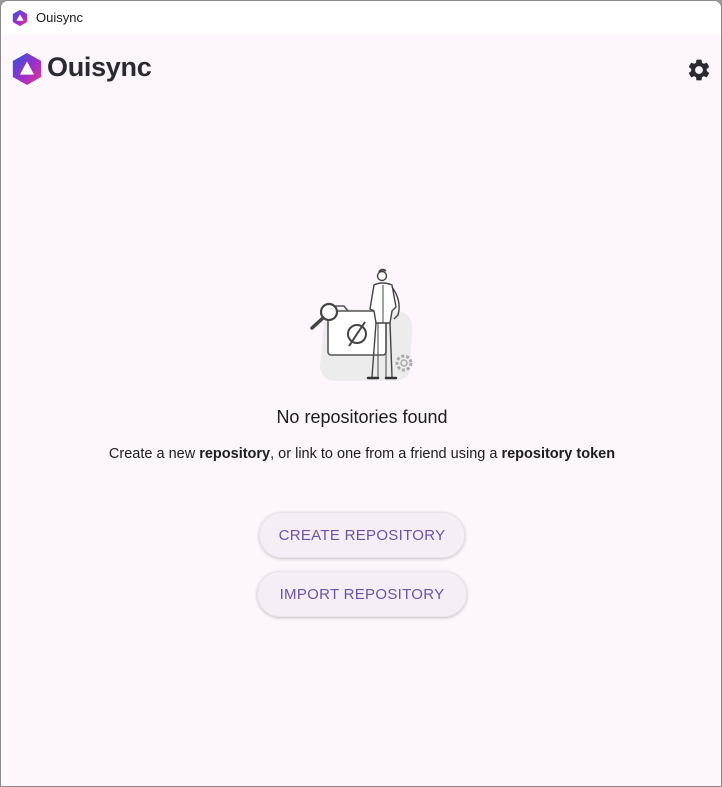  Describe the element at coordinates (235, 454) in the screenshot. I see `description-bold-repository: repository` at that location.